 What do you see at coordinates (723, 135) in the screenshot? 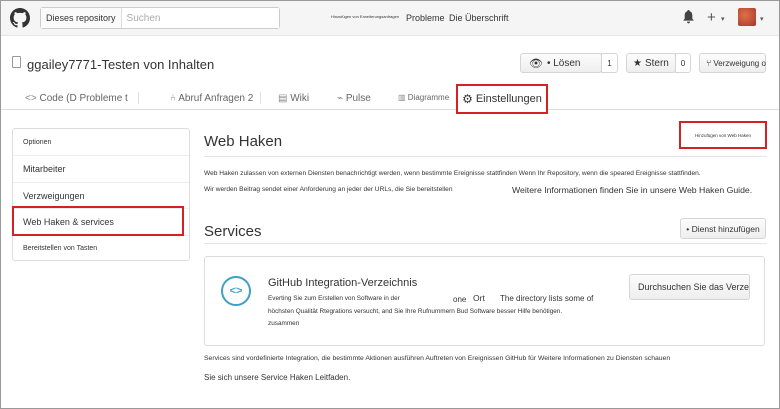
I see `add-webhook-button: Hinzufügen von Web Haken` at bounding box center [723, 135].